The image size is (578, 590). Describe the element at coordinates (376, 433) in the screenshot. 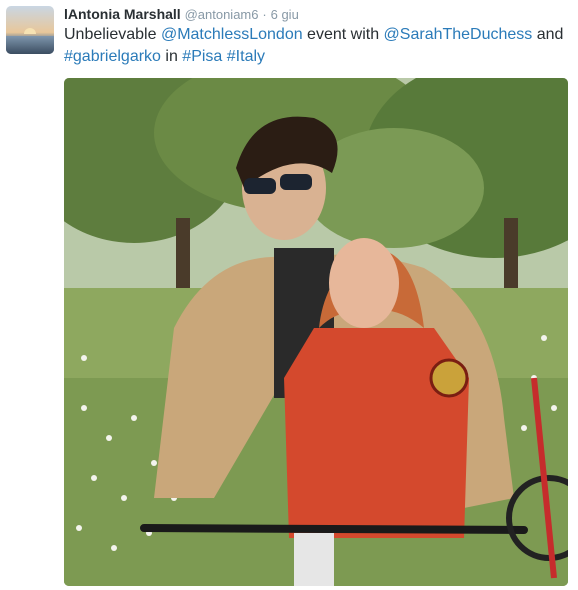

I see `woman-jacket` at that location.